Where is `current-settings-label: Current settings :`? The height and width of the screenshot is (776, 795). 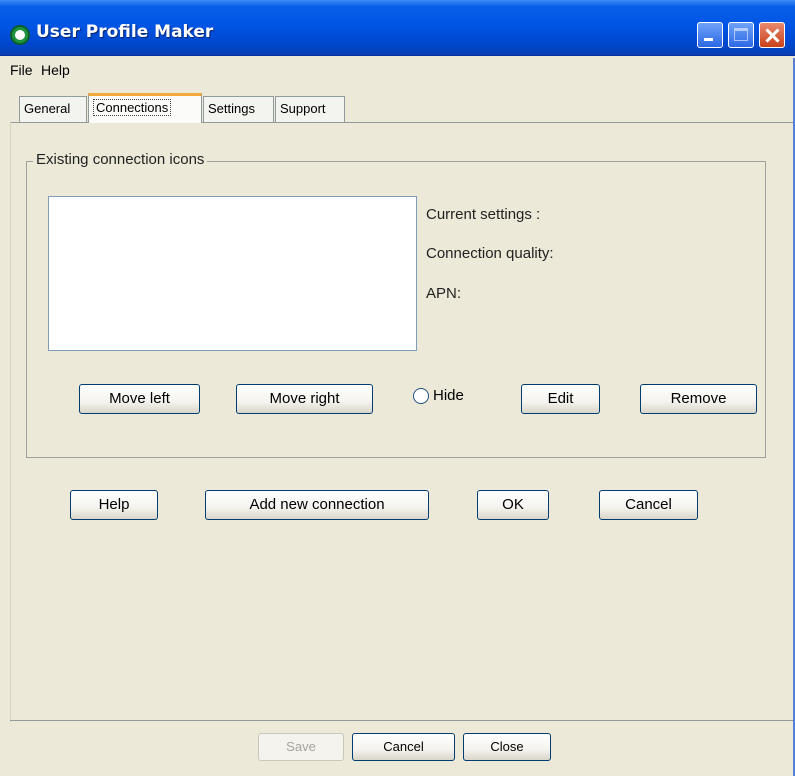 current-settings-label: Current settings : is located at coordinates (483, 214).